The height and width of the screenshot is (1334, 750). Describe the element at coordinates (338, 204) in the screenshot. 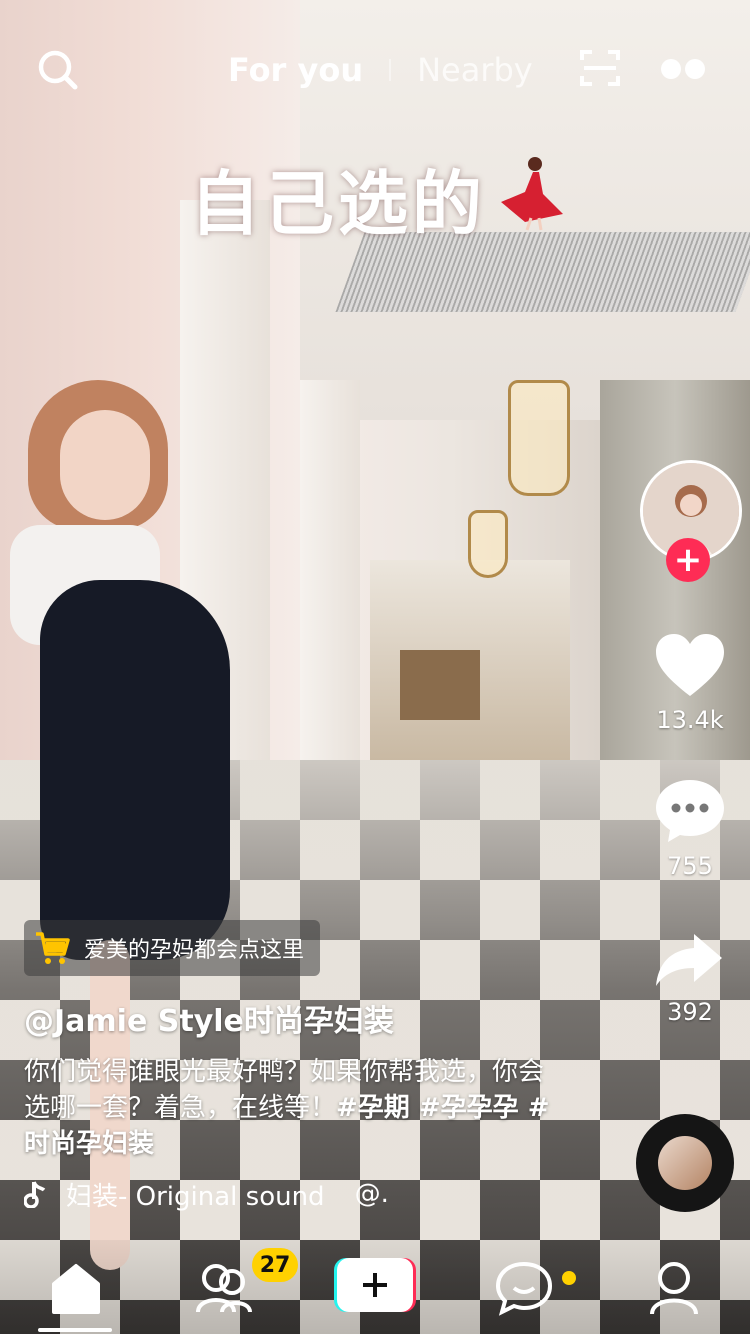

I see `video-overlay-text: 自己选的` at that location.